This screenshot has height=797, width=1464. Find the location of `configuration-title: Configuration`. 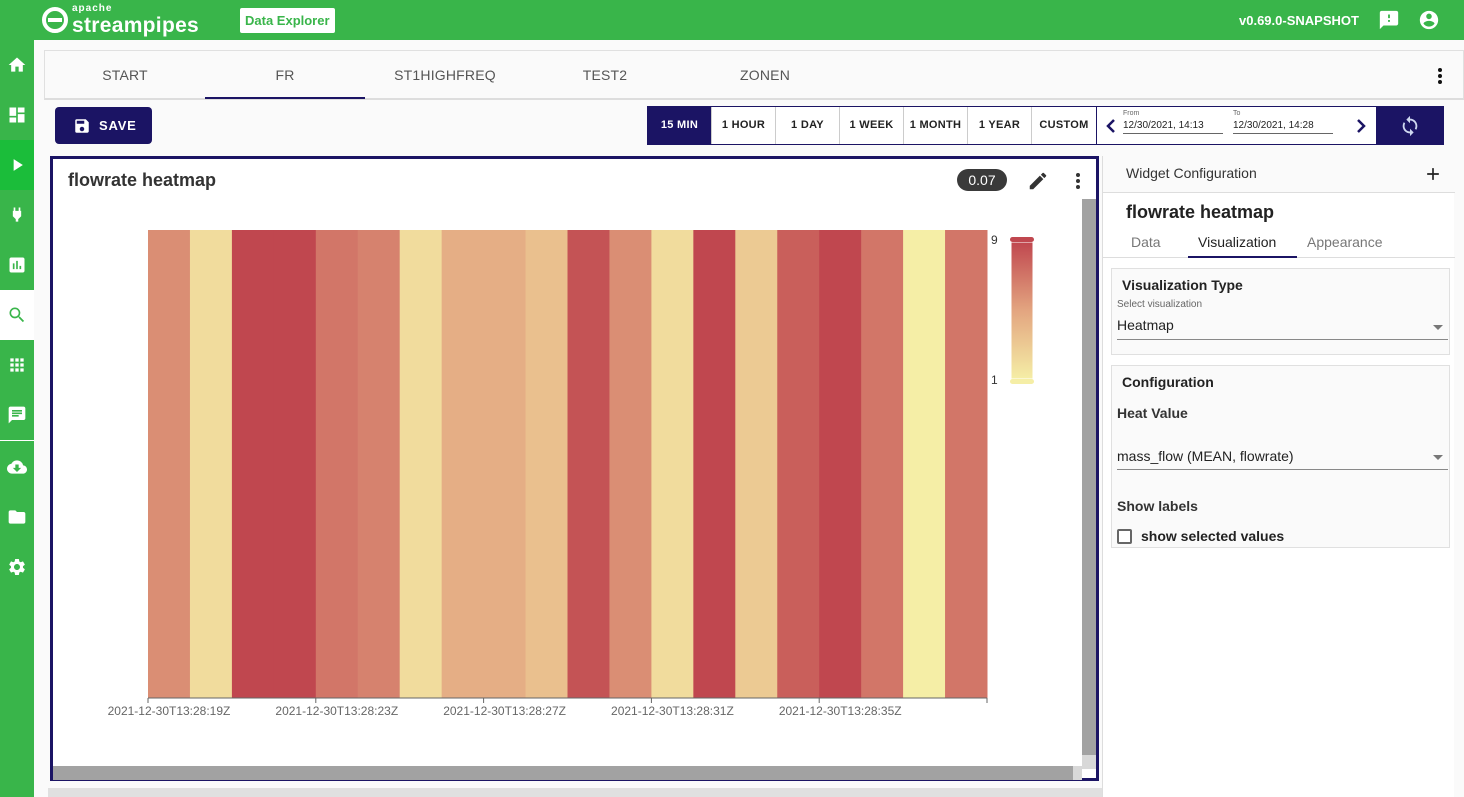

configuration-title: Configuration is located at coordinates (1168, 382).